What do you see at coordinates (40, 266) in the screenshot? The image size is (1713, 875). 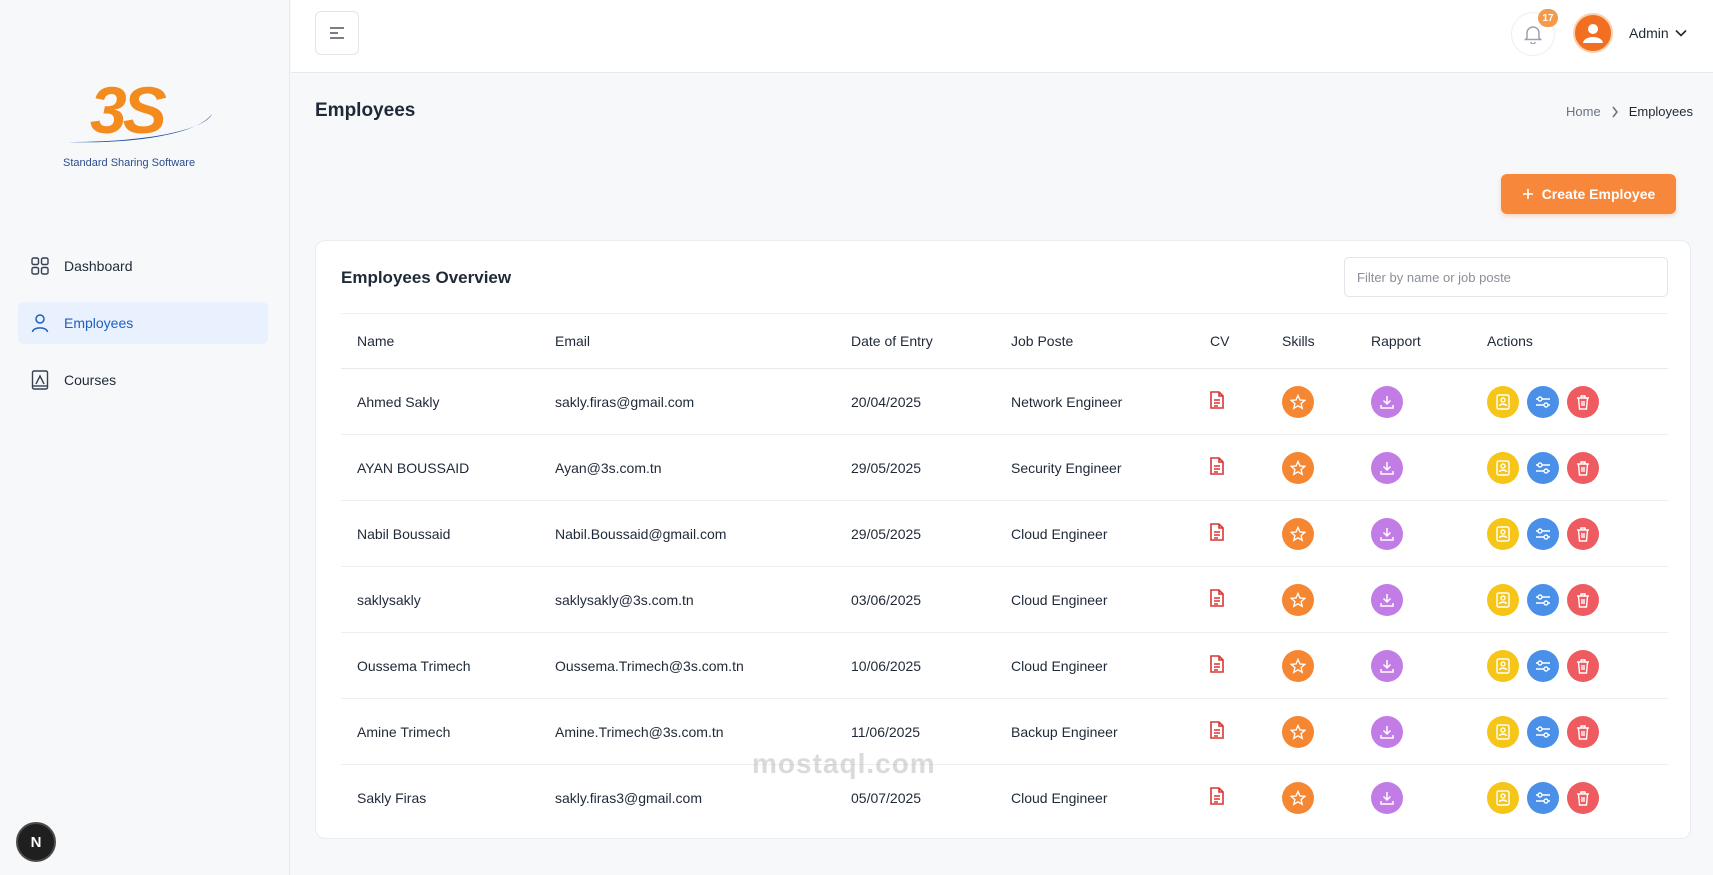 I see `grid-icon` at bounding box center [40, 266].